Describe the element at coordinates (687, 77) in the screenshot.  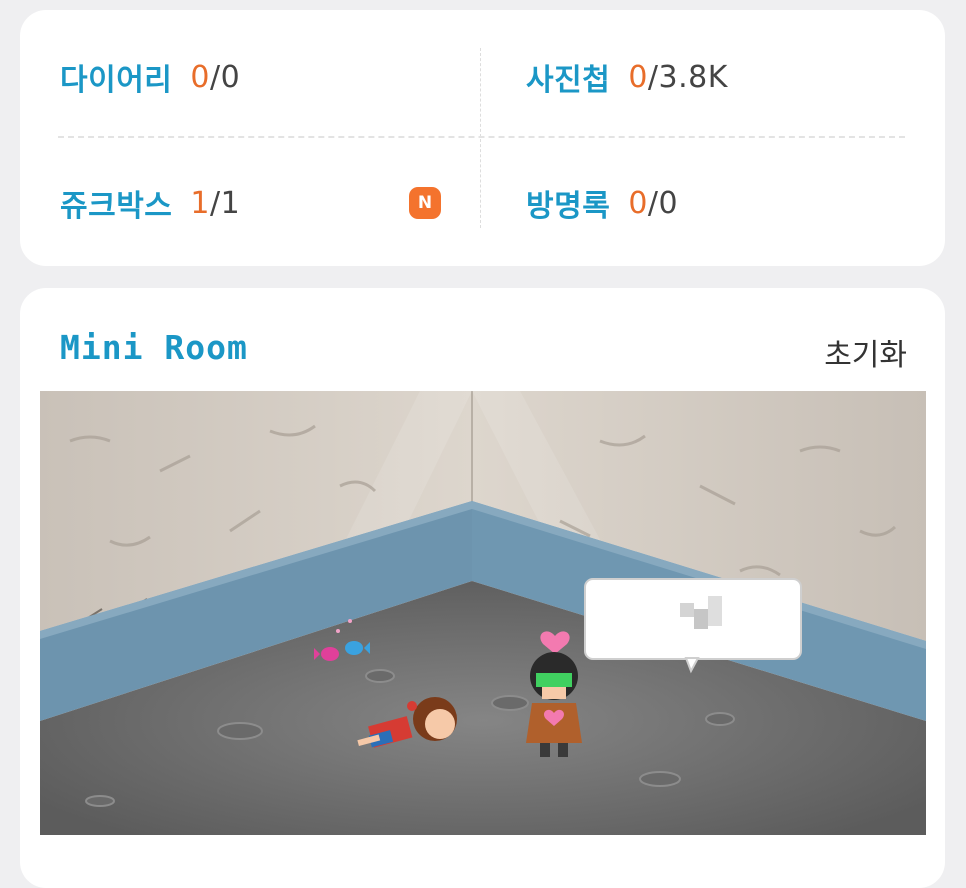
I see `stat-album-total: /3.8K` at that location.